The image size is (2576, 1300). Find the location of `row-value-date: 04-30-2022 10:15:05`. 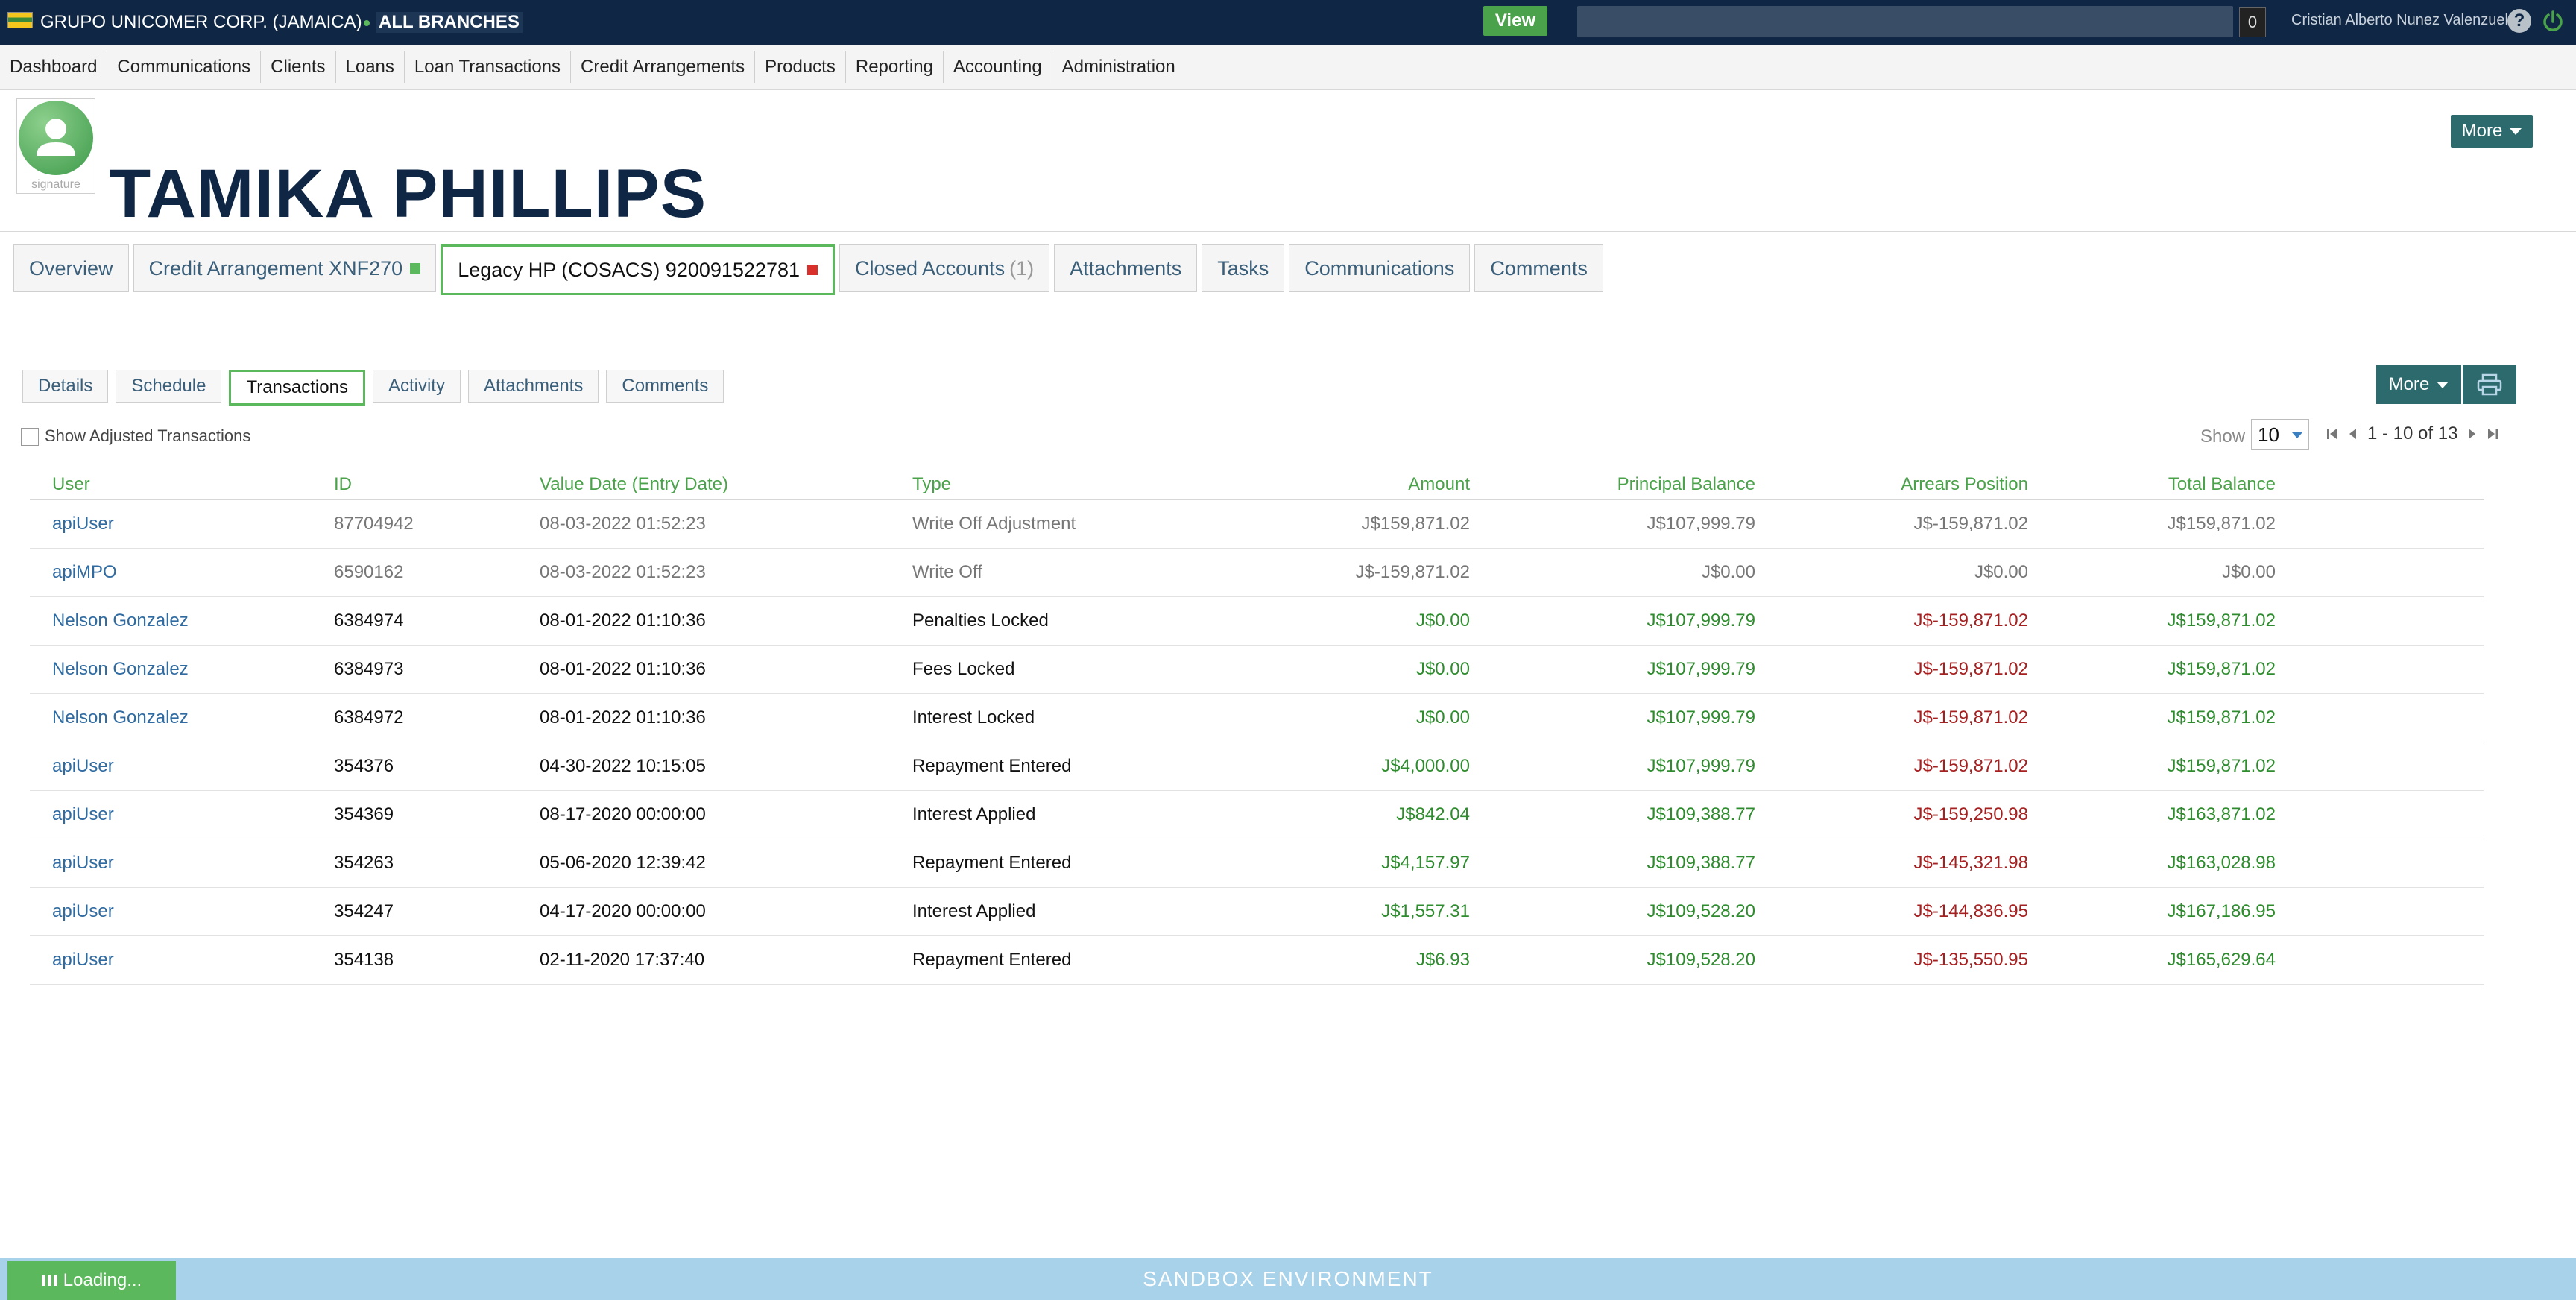

row-value-date: 04-30-2022 10:15:05 is located at coordinates (623, 766).